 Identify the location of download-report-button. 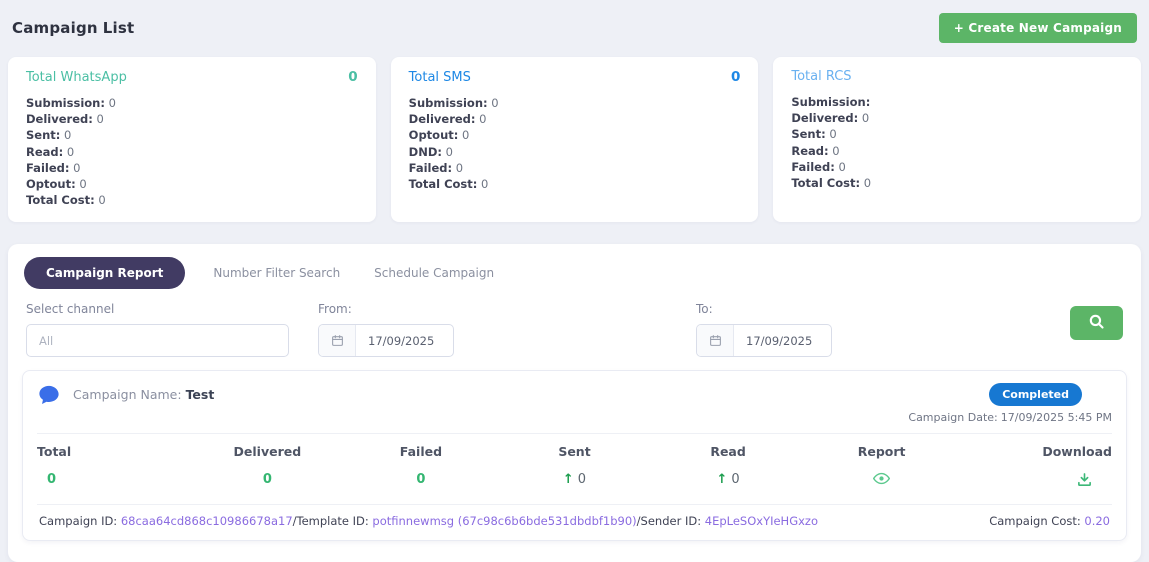
(1084, 481).